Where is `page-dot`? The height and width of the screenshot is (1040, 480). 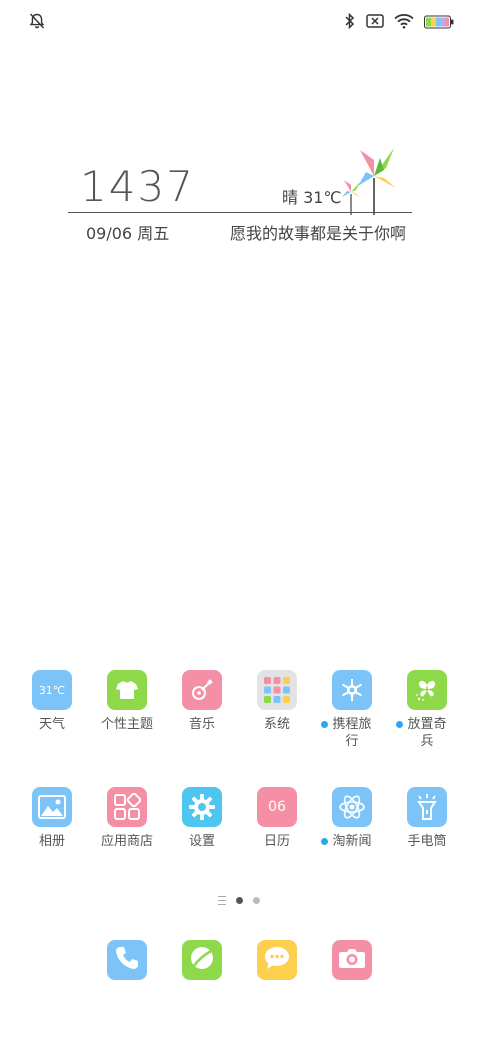 page-dot is located at coordinates (256, 900).